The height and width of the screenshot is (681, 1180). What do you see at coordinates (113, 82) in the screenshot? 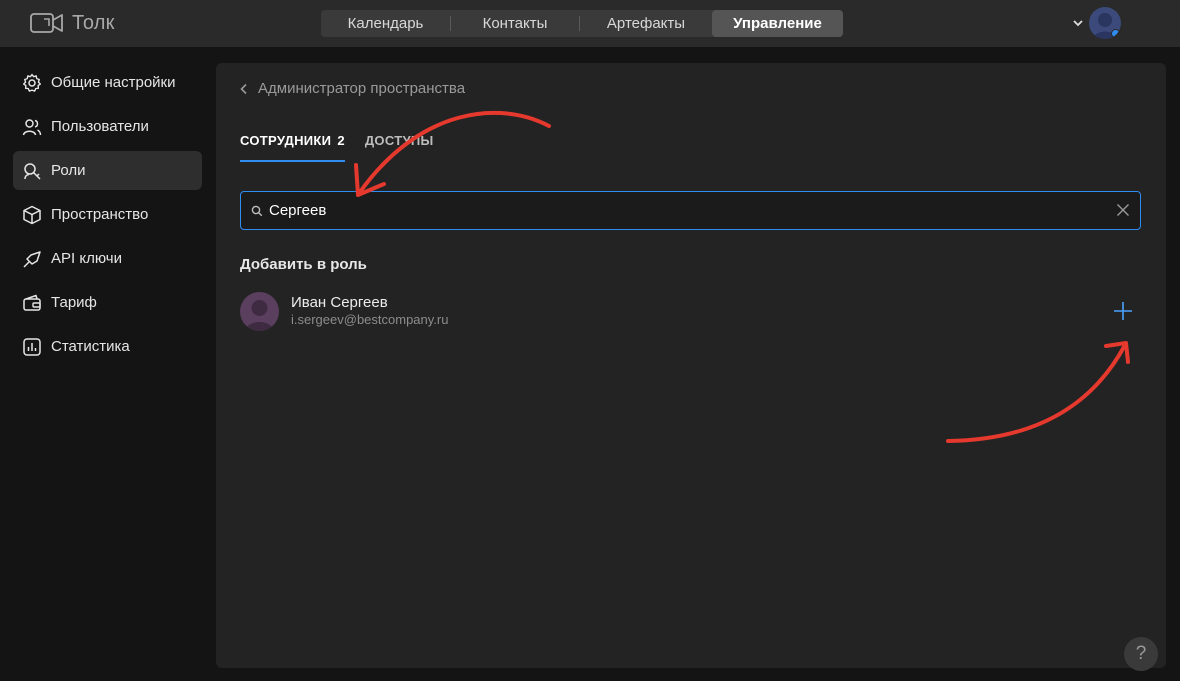
I see `sidebar-item-label: Общие настройки` at bounding box center [113, 82].